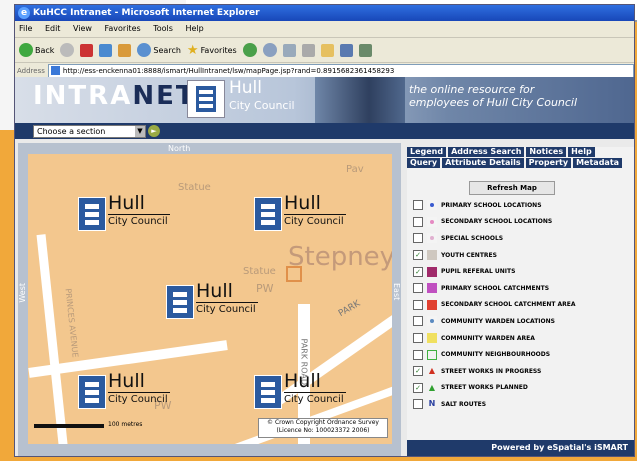 This screenshot has height=461, width=637. I want to click on tab-attribute-details: Attribute Details, so click(483, 163).